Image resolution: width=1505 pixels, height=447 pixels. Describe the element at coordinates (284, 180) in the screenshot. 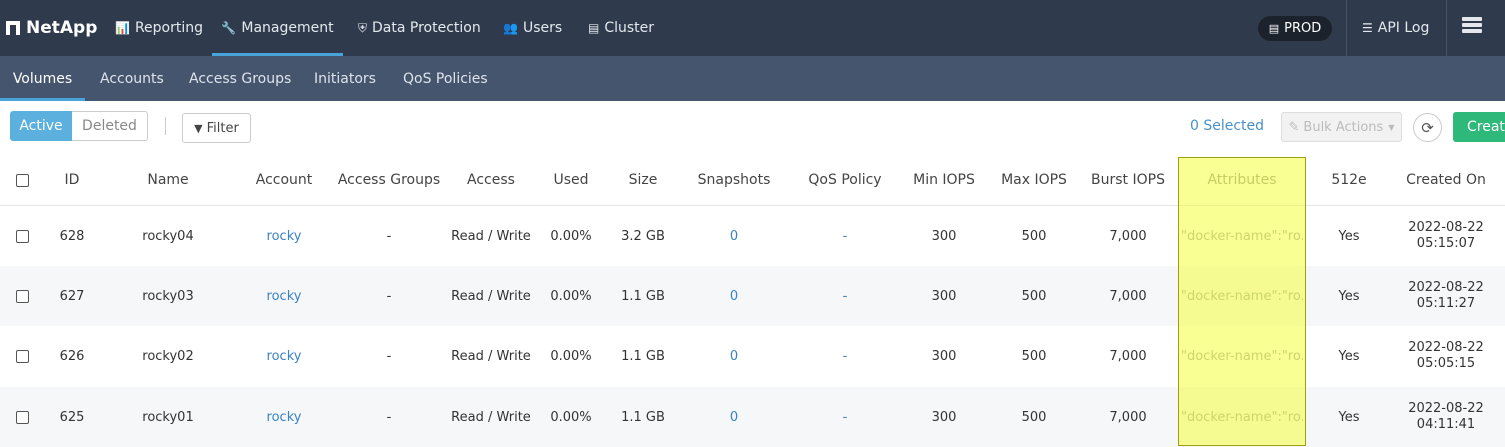

I see `column-header: Account` at that location.